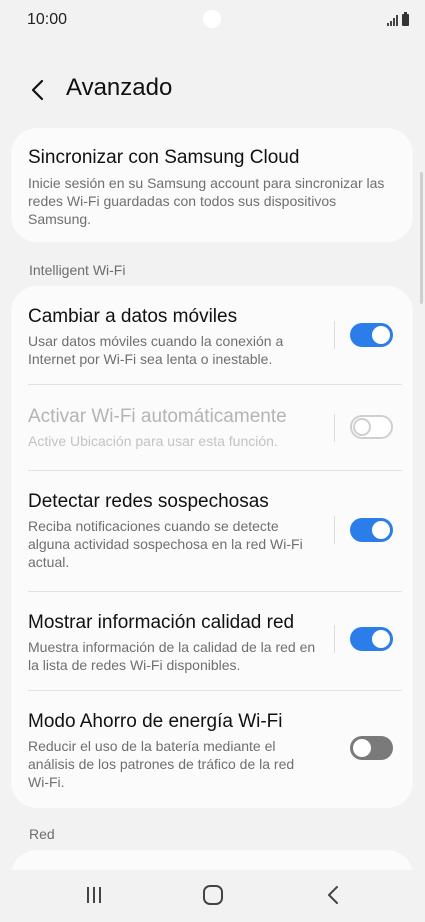 This screenshot has width=425, height=922. I want to click on status-bar: 10:00, so click(212, 20).